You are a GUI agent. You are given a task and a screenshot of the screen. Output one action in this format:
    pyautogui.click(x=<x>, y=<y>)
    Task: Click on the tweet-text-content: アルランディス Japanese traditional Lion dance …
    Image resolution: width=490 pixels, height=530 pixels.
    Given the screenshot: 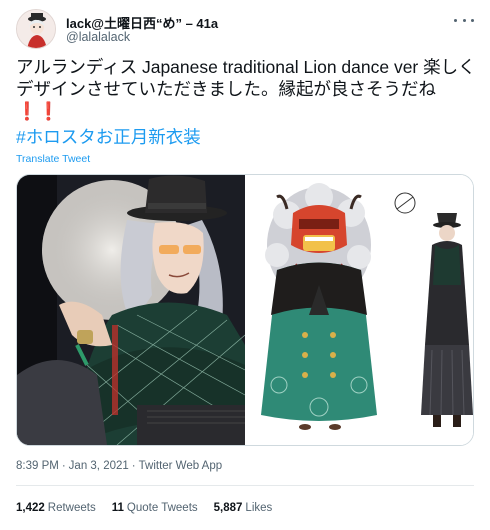 What is the action you would take?
    pyautogui.click(x=246, y=78)
    